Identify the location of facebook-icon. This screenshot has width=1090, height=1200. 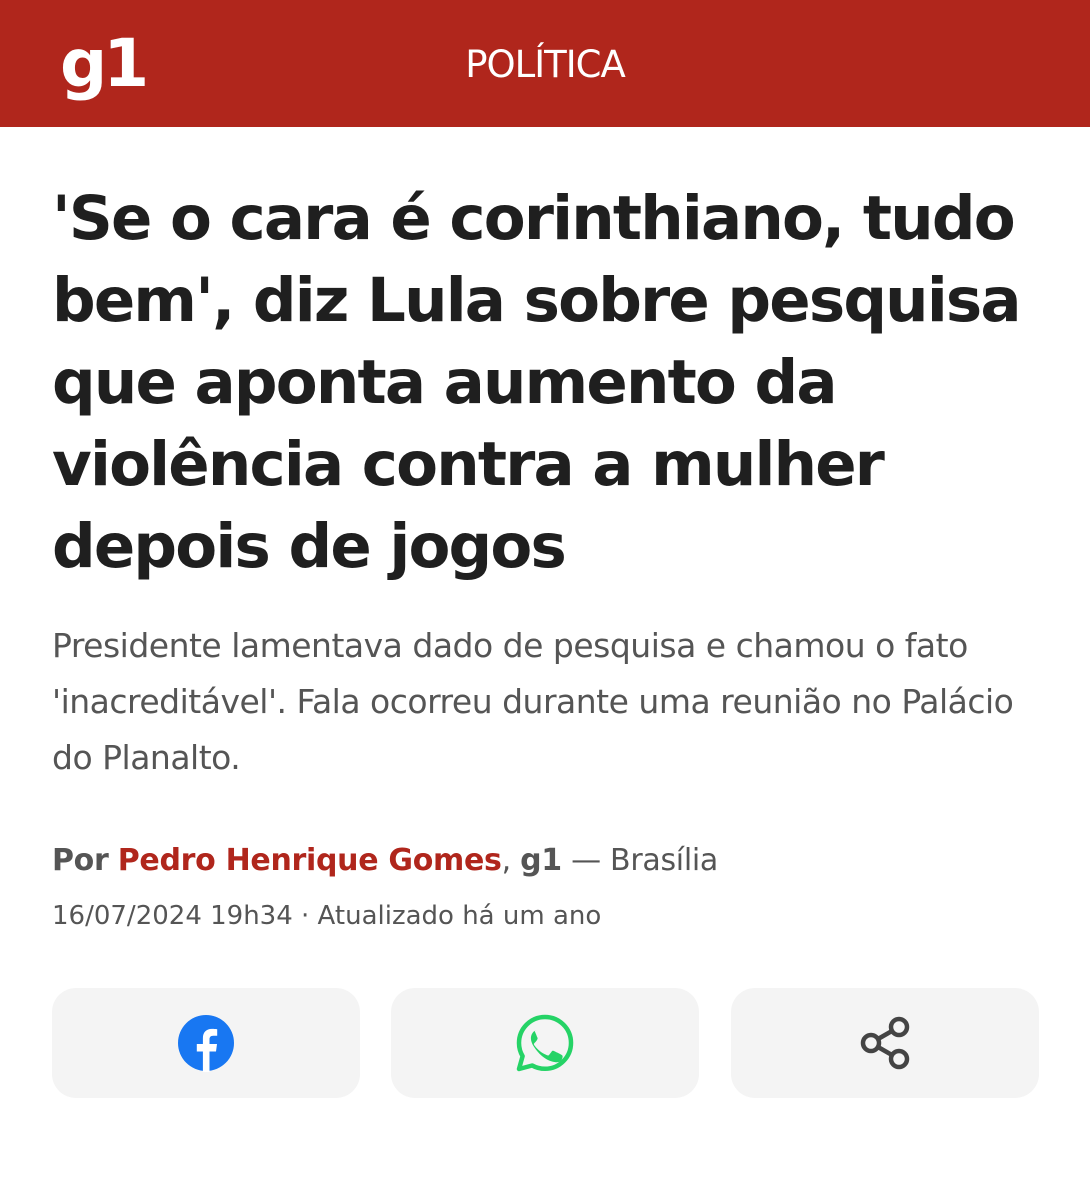
(206, 1043).